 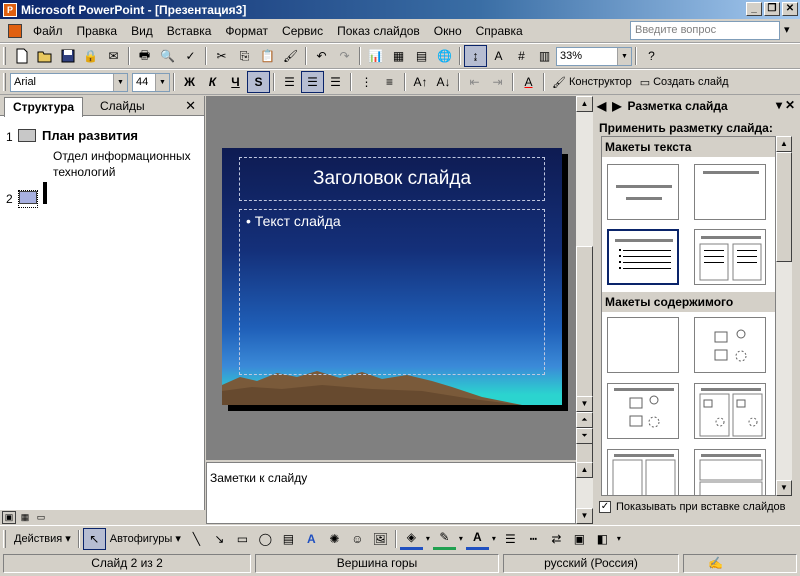 What do you see at coordinates (584, 281) in the screenshot?
I see `slide-scrollbar: ▲ ▼ ⏶ ⏷` at bounding box center [584, 281].